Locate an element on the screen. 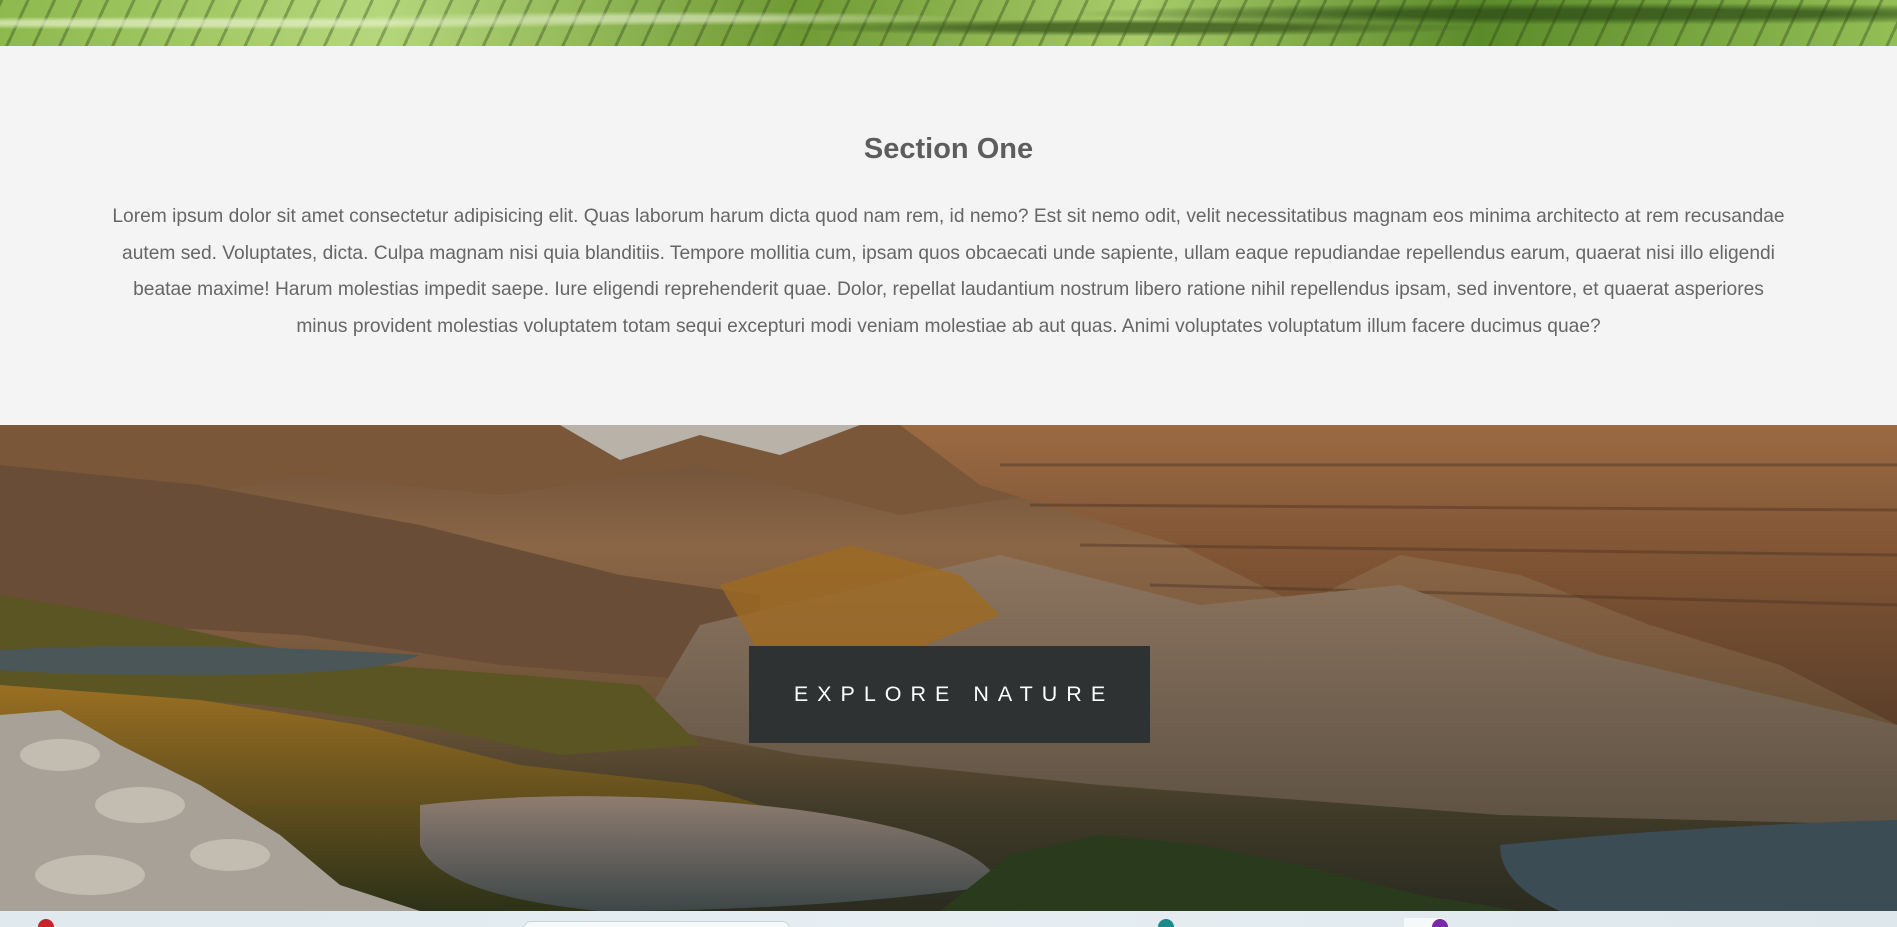  taskbar-search-input is located at coordinates (656, 924).